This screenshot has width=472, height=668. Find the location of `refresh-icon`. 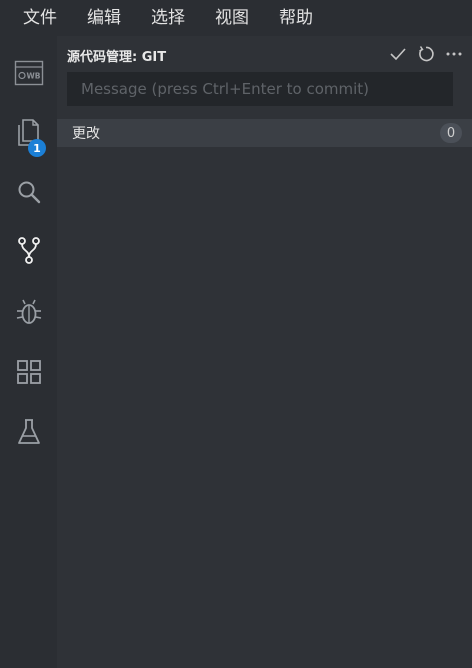

refresh-icon is located at coordinates (426, 54).